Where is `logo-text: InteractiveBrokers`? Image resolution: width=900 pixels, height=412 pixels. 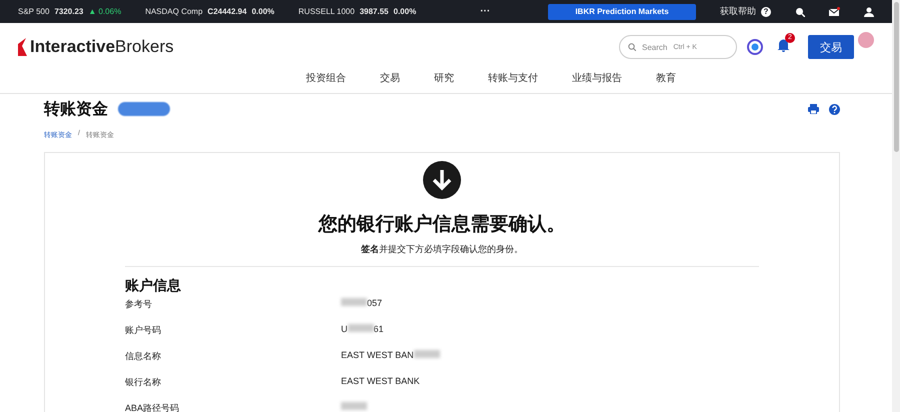
logo-text: InteractiveBrokers is located at coordinates (102, 47).